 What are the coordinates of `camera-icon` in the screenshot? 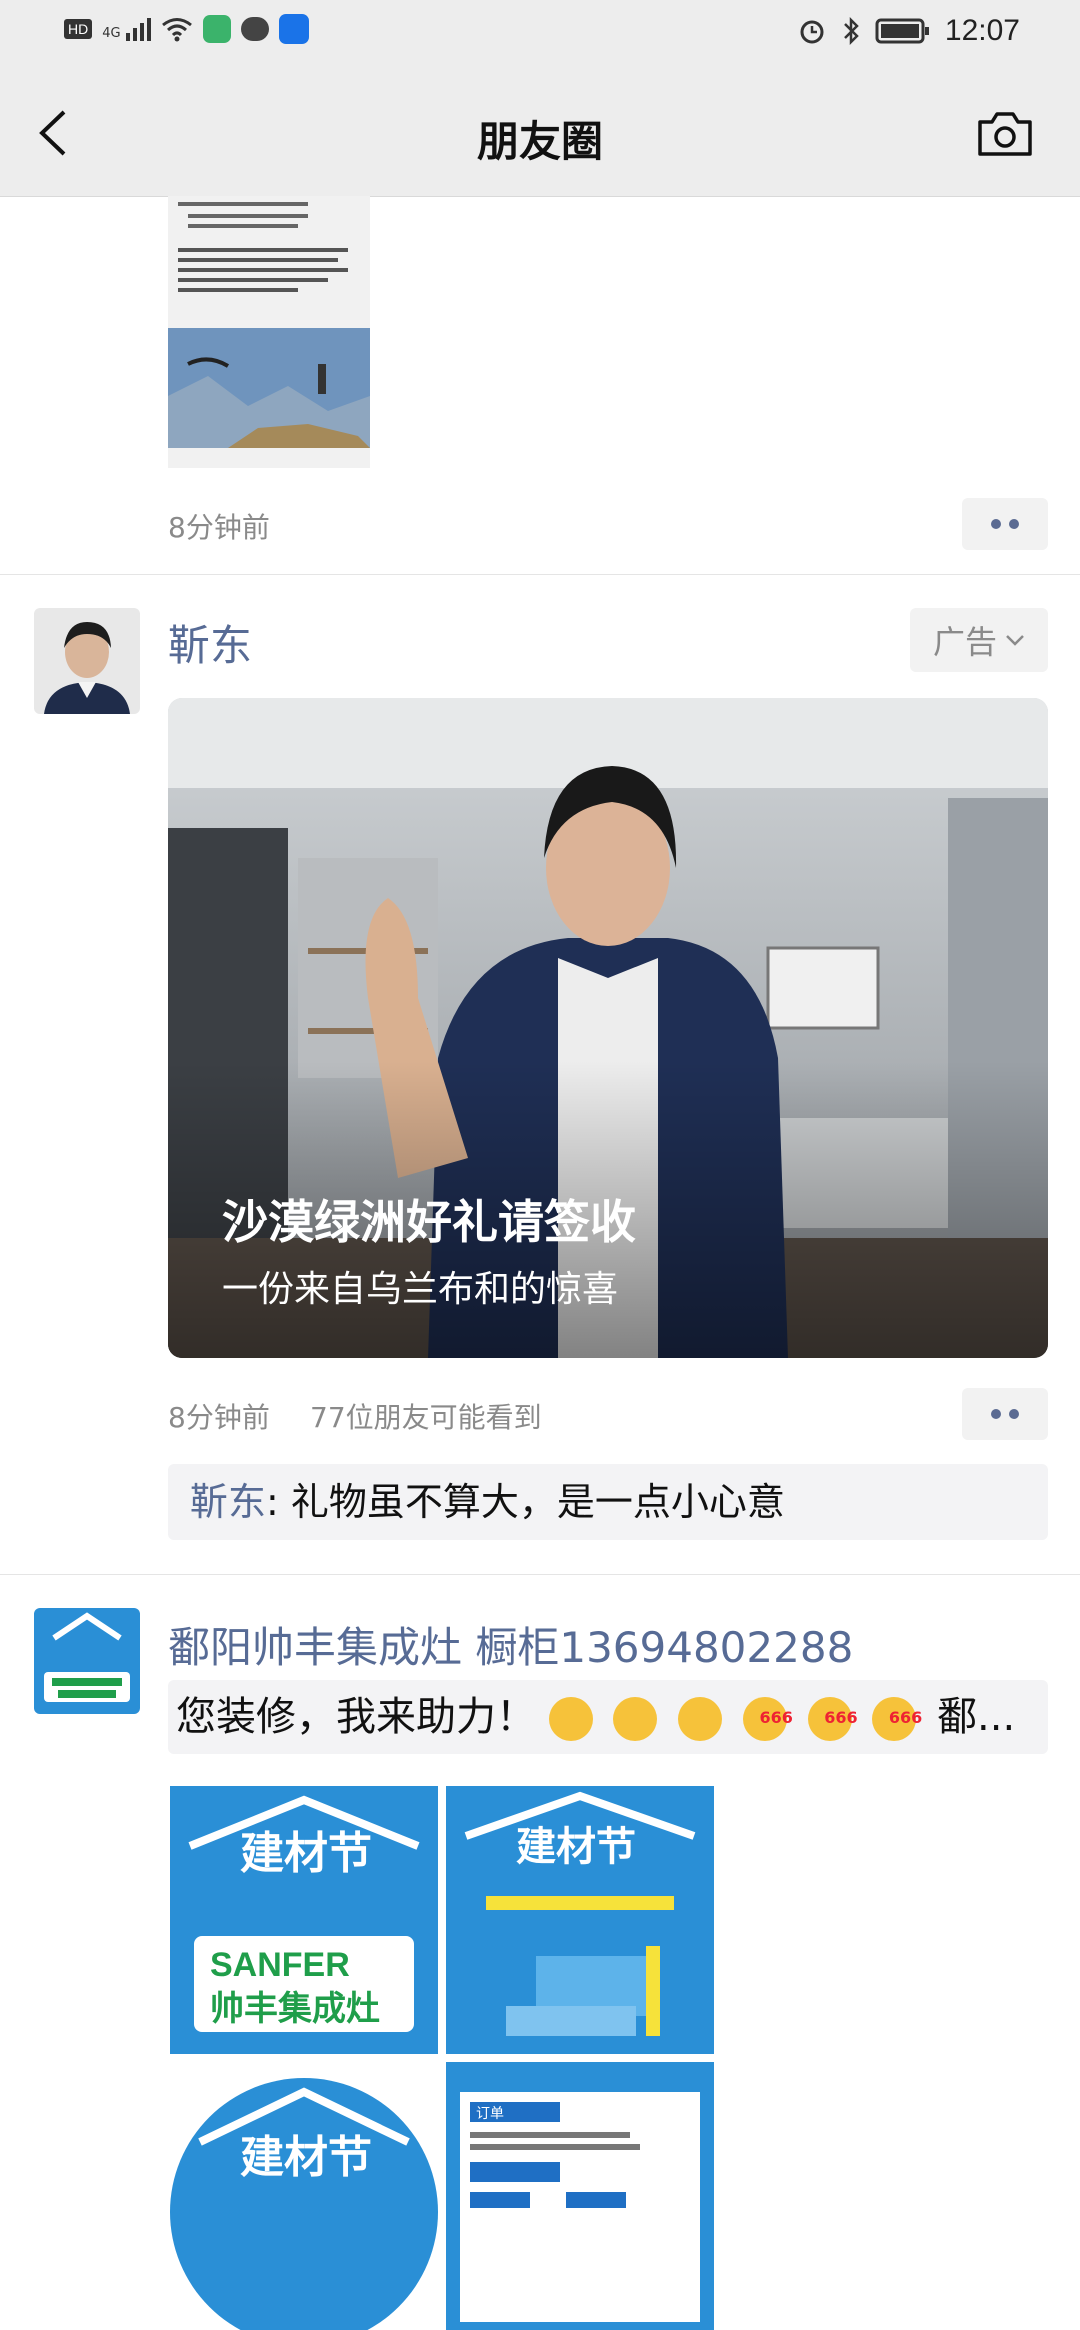 It's located at (1005, 133).